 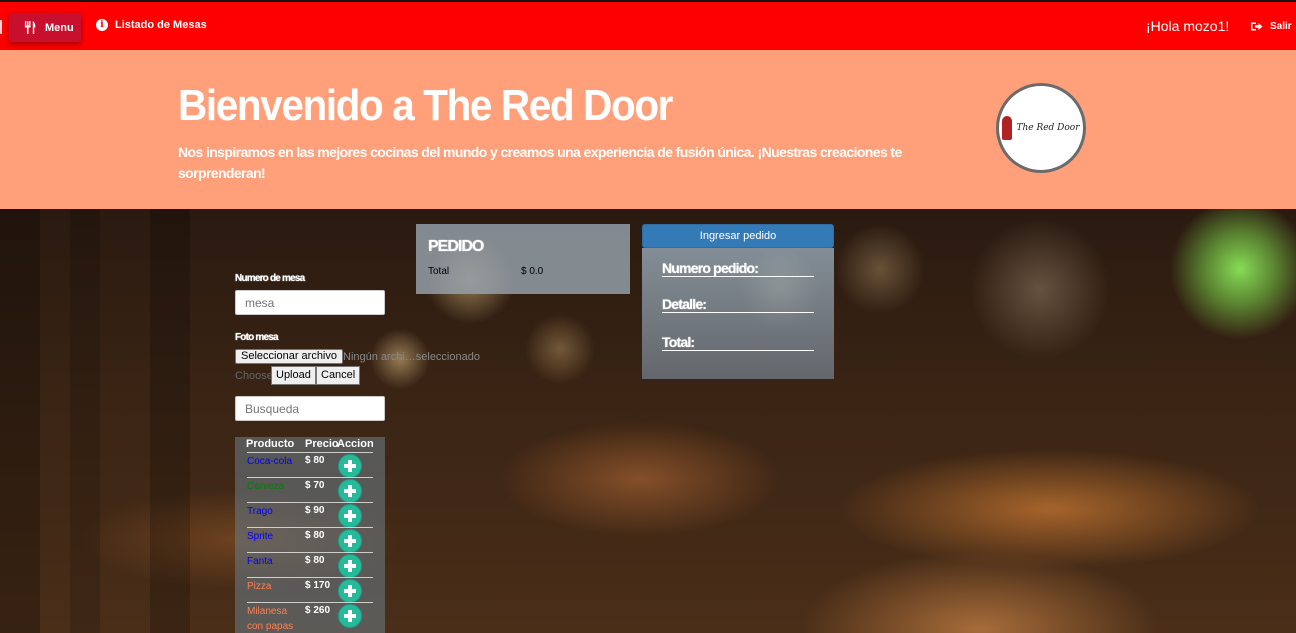 I want to click on table-number-input, so click(x=310, y=302).